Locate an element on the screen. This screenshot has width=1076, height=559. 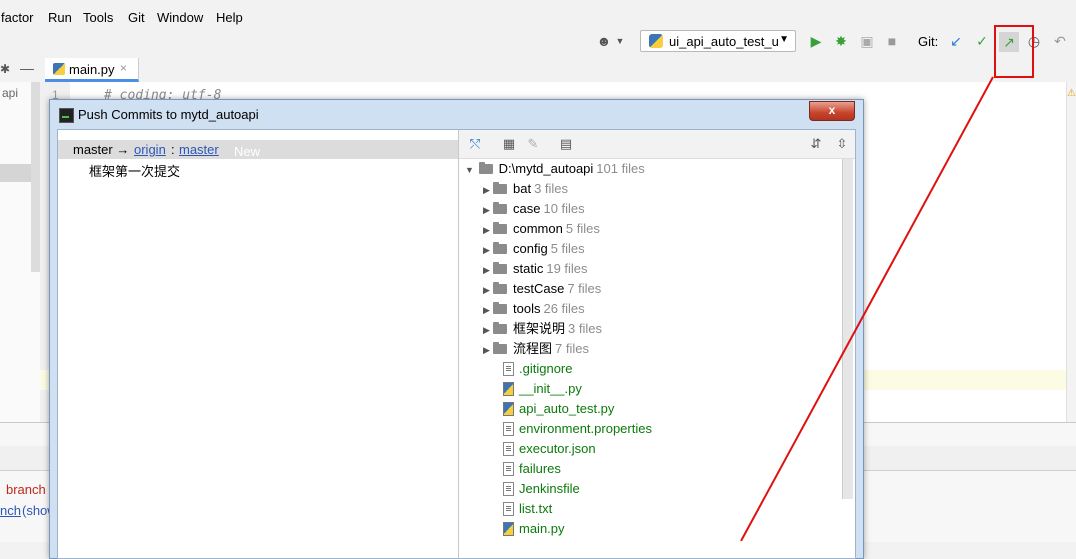
editor-tab-strip: ✱ — main.py × is located at coordinates (538, 70).